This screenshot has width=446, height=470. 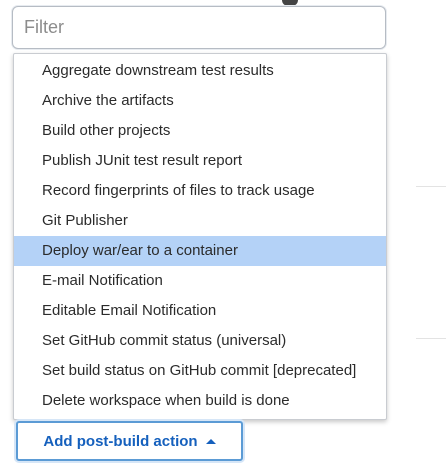 What do you see at coordinates (200, 161) in the screenshot?
I see `menu-item-publish-junit-test-result-report: Publish JUnit test result report` at bounding box center [200, 161].